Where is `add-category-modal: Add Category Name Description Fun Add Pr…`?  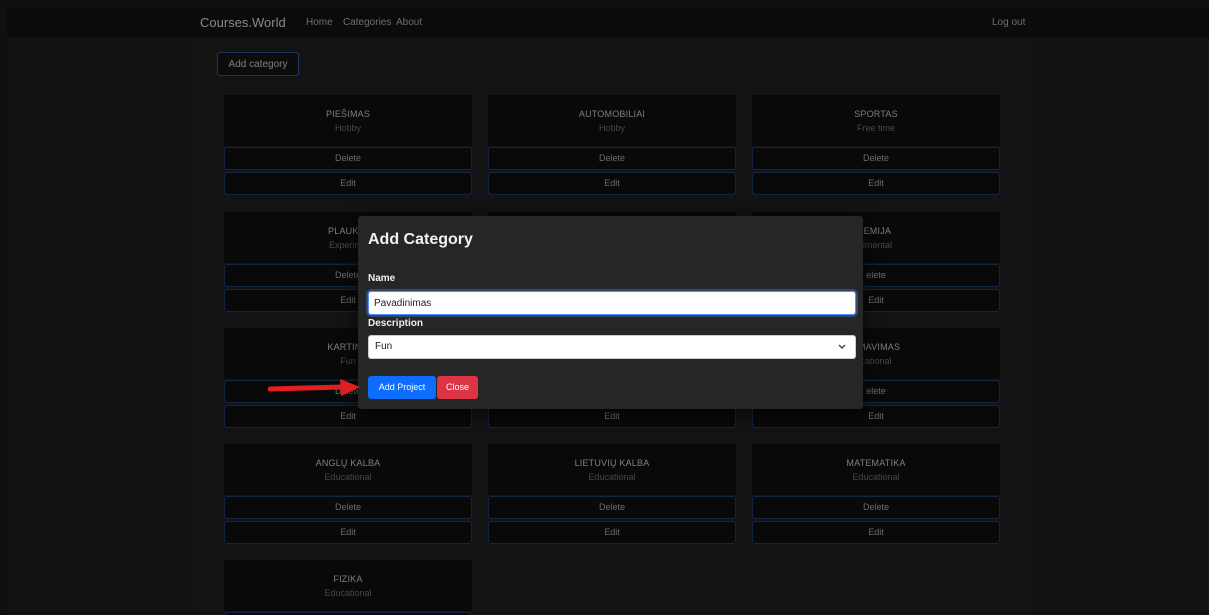 add-category-modal: Add Category Name Description Fun Add Pr… is located at coordinates (610, 312).